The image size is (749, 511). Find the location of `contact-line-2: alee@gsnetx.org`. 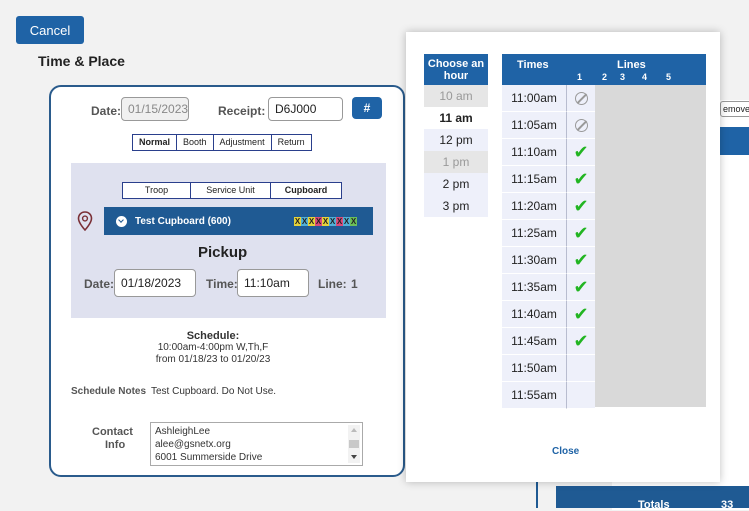

contact-line-2: alee@gsnetx.org is located at coordinates (193, 444).